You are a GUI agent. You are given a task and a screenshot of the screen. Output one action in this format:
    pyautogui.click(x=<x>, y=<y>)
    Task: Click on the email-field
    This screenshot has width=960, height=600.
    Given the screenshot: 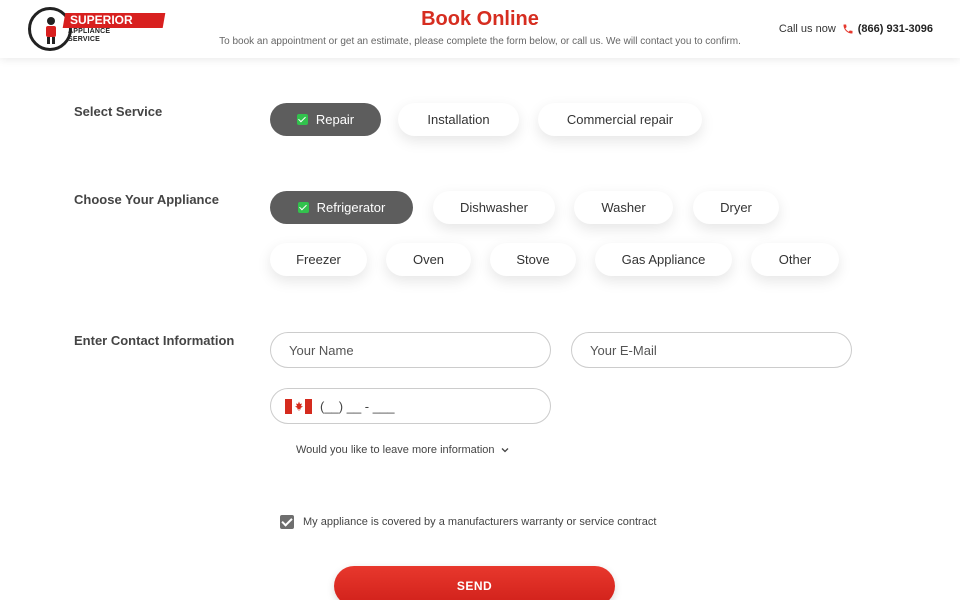 What is the action you would take?
    pyautogui.click(x=711, y=350)
    